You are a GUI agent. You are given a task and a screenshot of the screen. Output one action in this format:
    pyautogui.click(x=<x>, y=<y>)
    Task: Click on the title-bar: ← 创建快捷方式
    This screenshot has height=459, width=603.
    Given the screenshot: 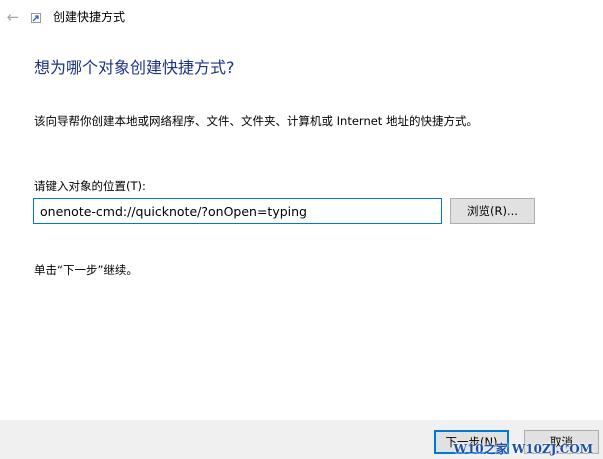 What is the action you would take?
    pyautogui.click(x=301, y=17)
    